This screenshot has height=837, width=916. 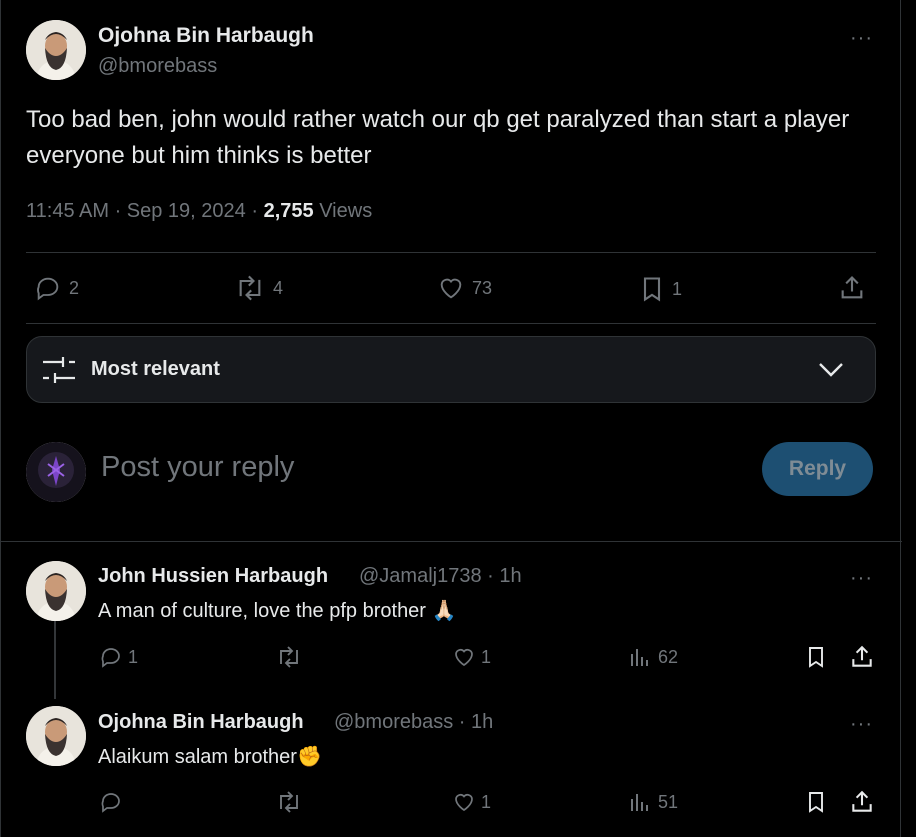 I want to click on chevron-down-icon, so click(x=831, y=370).